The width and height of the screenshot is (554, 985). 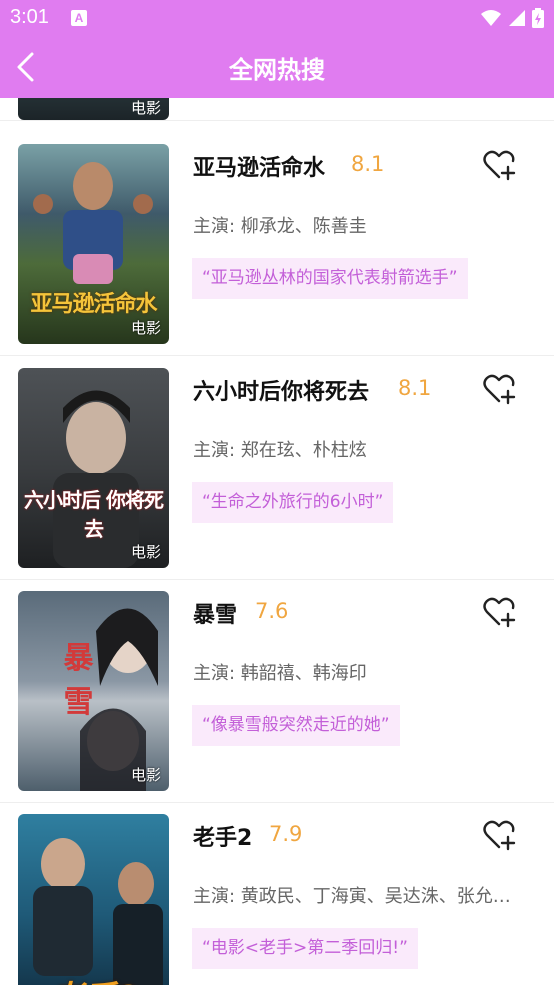 I want to click on partial-poster: 电影, so click(x=93, y=109).